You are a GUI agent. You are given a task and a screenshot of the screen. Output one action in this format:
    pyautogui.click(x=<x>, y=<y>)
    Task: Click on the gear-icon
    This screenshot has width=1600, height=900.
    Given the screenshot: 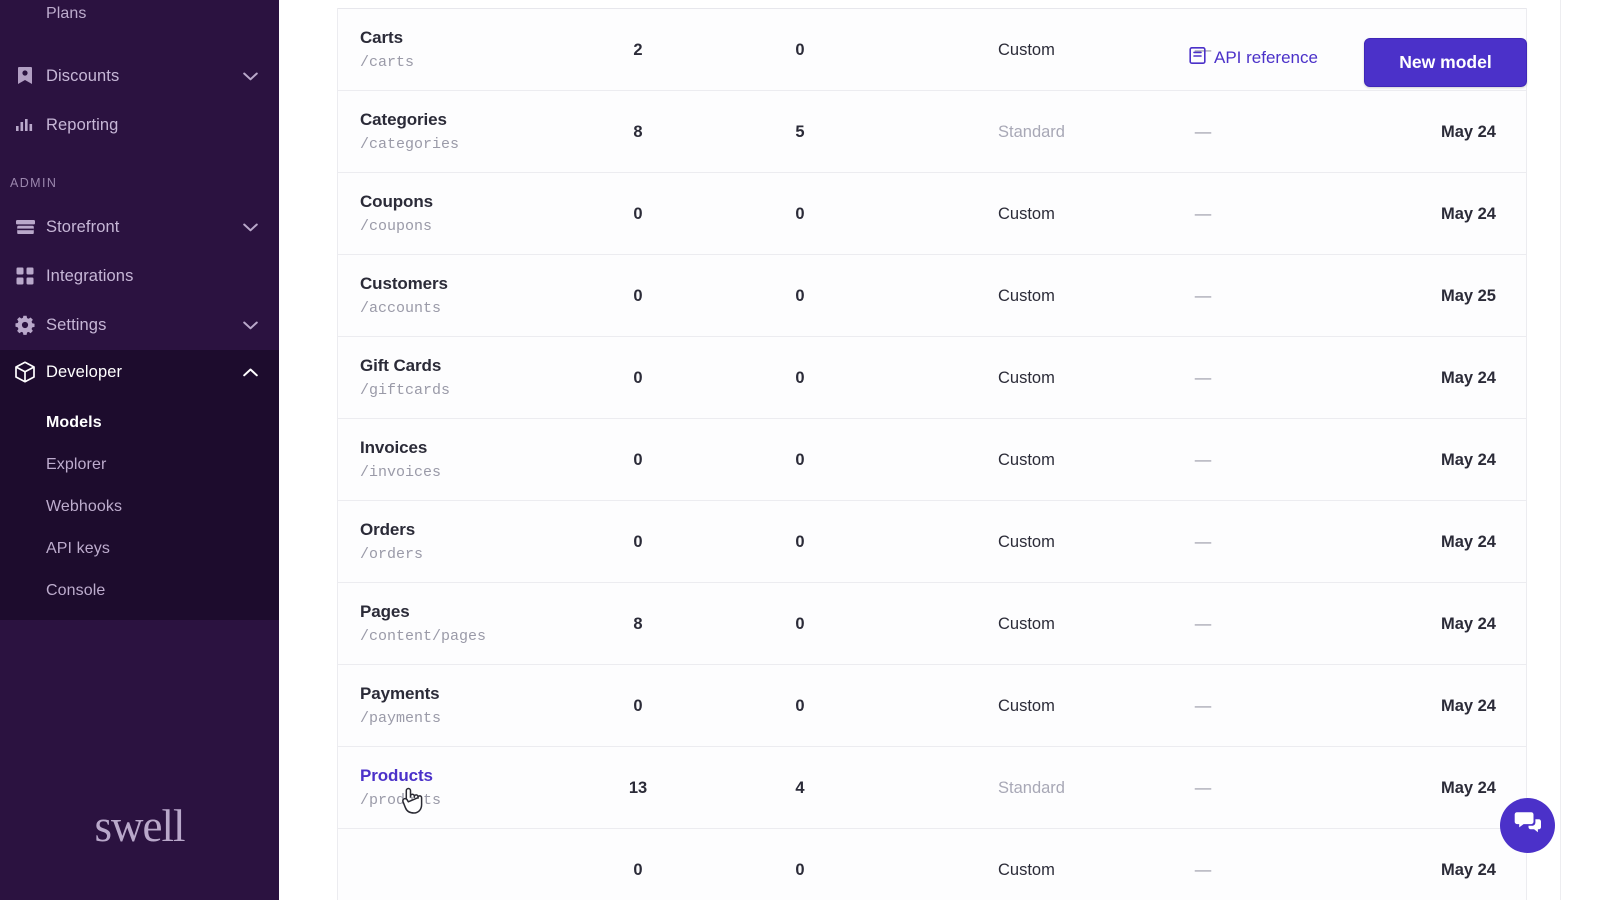 What is the action you would take?
    pyautogui.click(x=25, y=325)
    